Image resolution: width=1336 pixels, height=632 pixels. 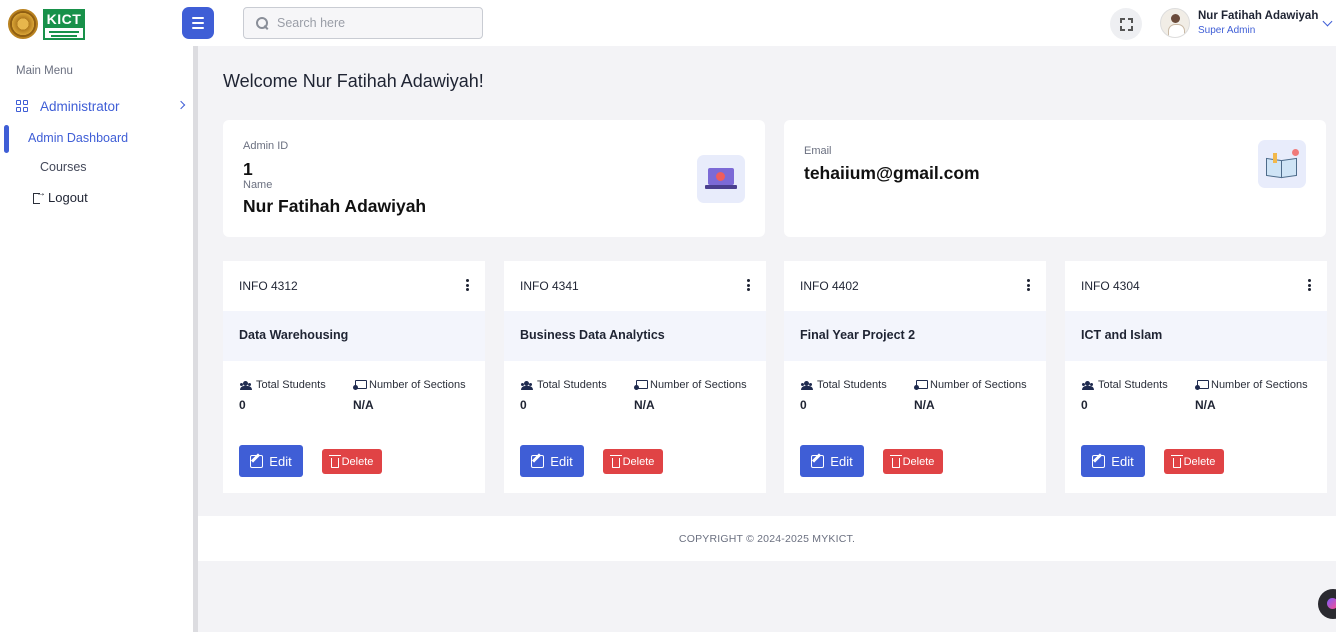 I want to click on top-bar: KICT Nur Fatihah Adawiyah Super Admin, so click(x=668, y=23).